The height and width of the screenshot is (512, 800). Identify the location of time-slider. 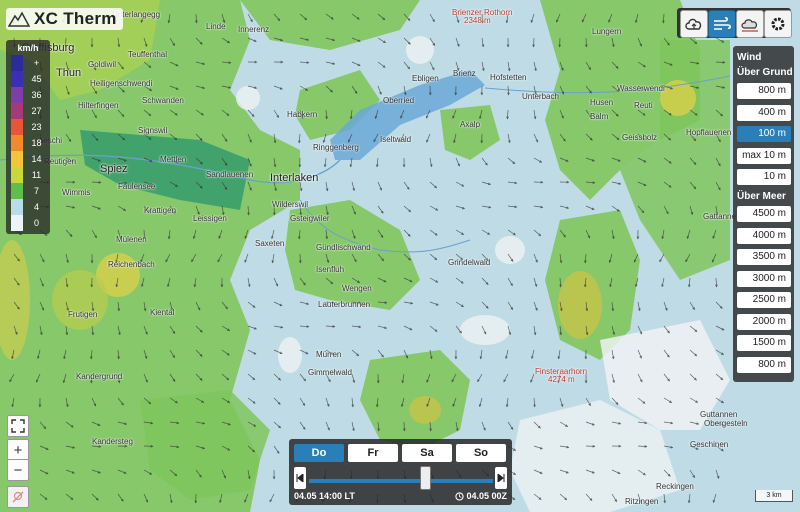
(401, 481).